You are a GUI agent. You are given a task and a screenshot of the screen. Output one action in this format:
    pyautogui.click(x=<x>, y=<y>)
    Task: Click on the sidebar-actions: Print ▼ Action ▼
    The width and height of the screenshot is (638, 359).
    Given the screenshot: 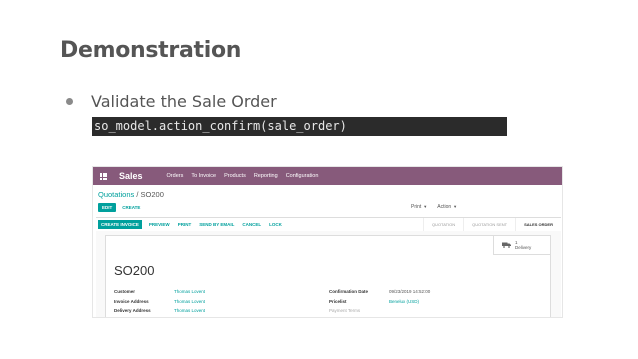 What is the action you would take?
    pyautogui.click(x=434, y=207)
    